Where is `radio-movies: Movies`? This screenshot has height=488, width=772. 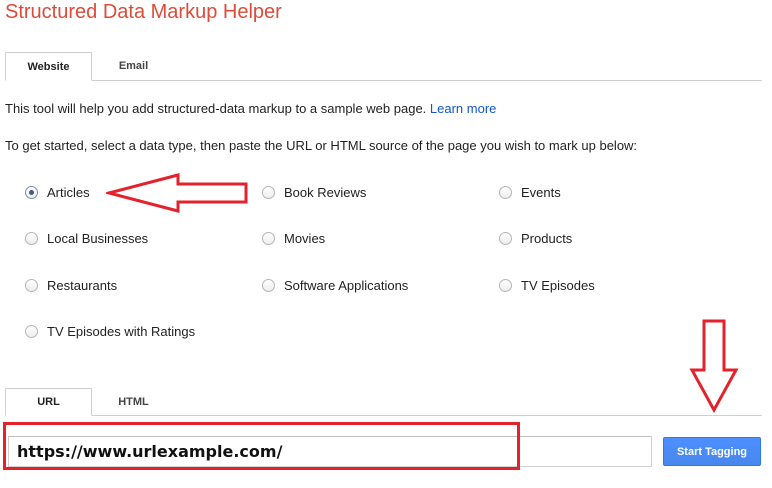 radio-movies: Movies is located at coordinates (293, 238).